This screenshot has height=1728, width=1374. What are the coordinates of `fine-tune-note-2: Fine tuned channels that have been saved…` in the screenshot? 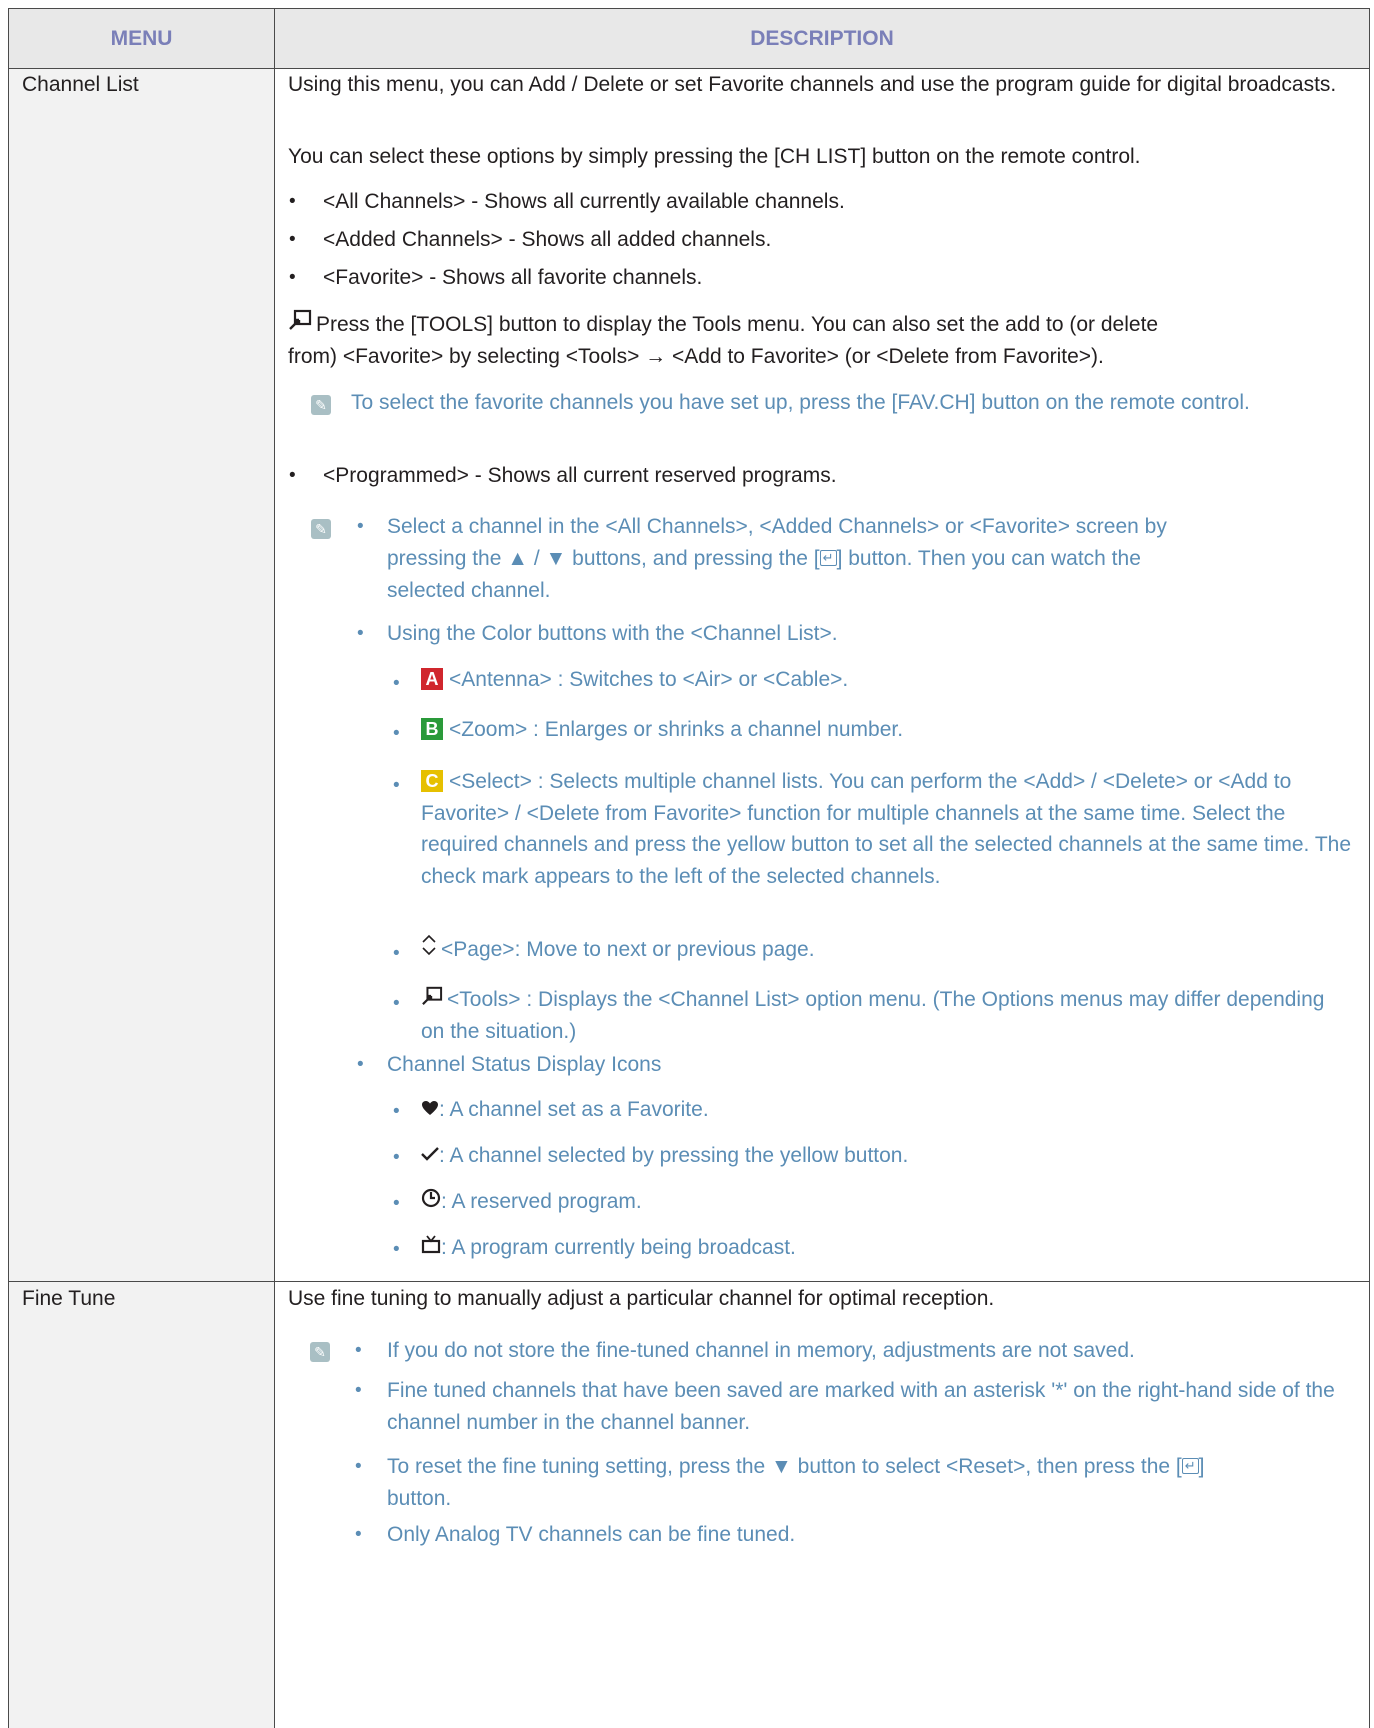 It's located at (861, 1406).